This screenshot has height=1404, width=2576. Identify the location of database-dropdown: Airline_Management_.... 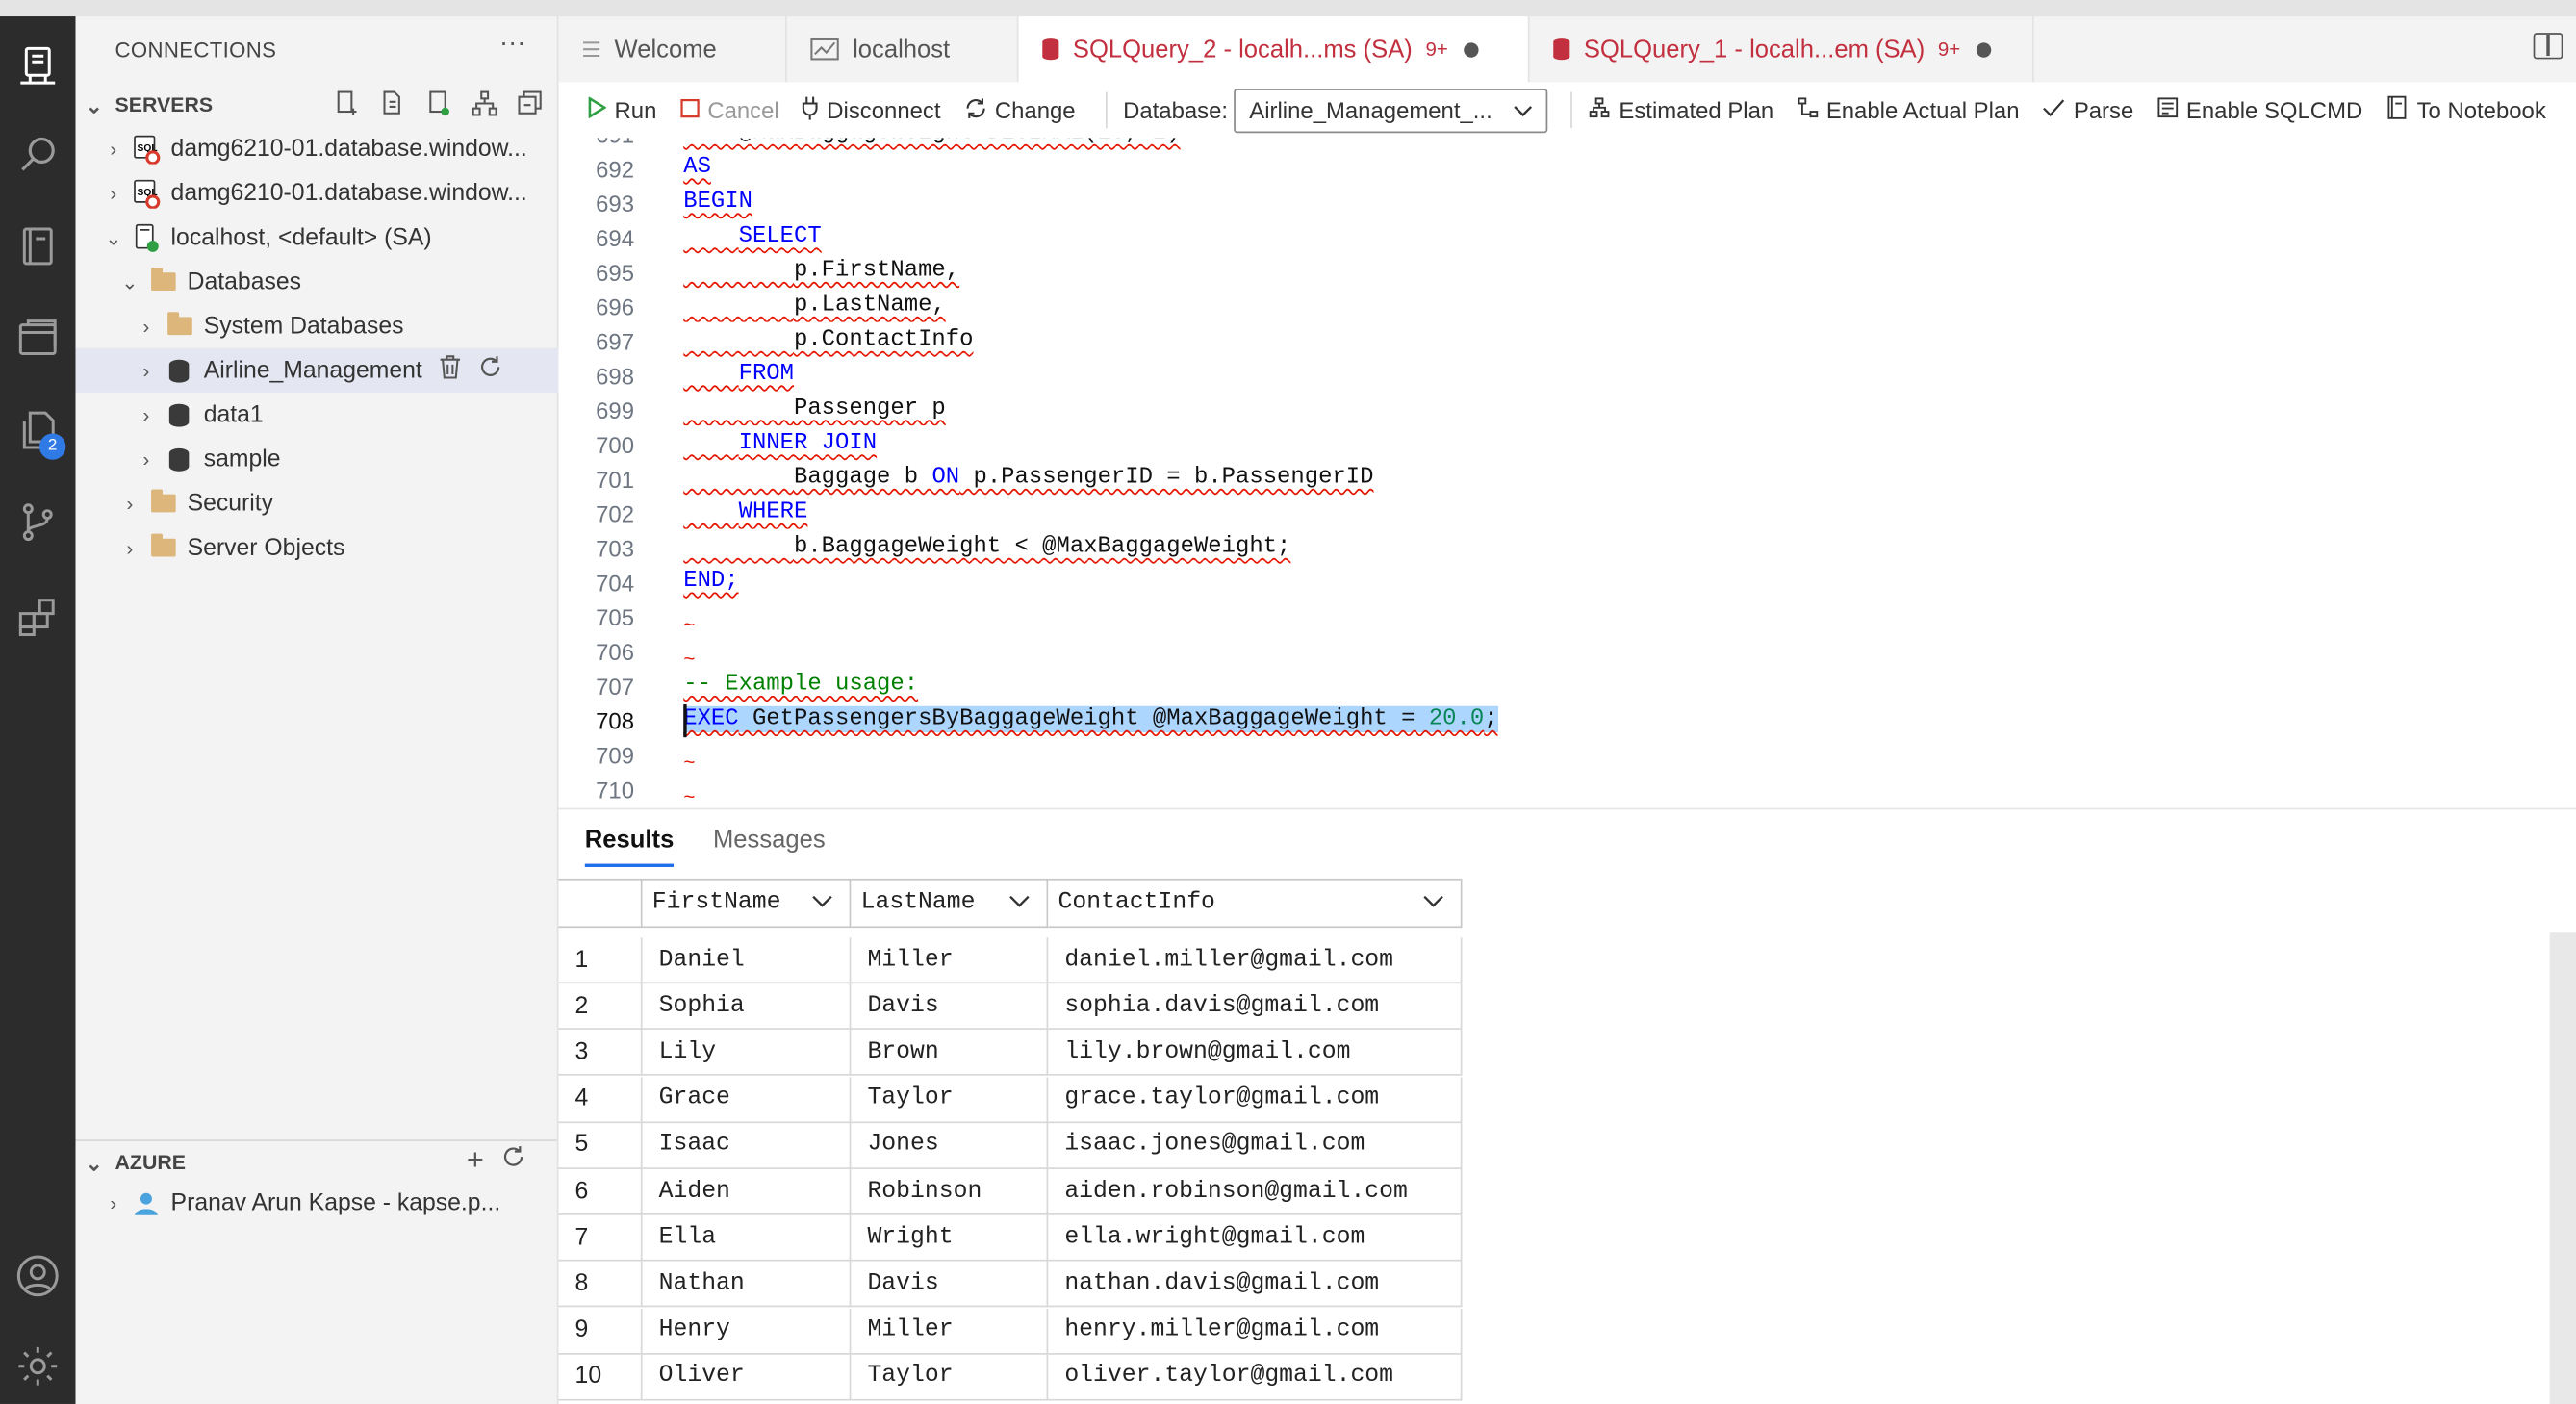
(1391, 110).